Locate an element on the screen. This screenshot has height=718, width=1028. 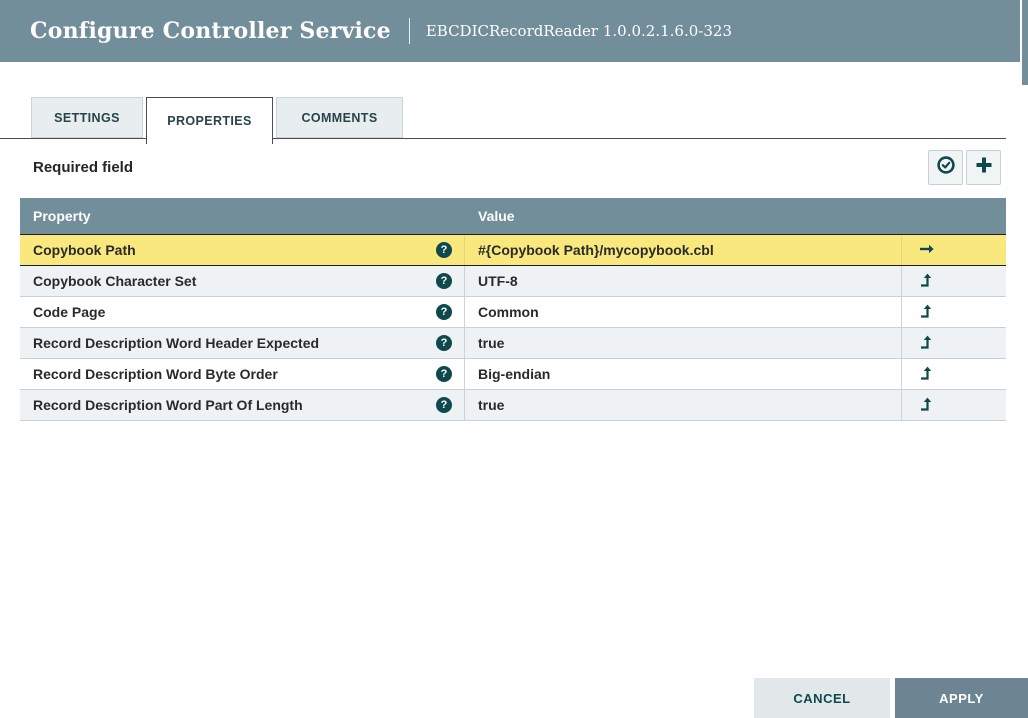
arrow-right-icon is located at coordinates (927, 250).